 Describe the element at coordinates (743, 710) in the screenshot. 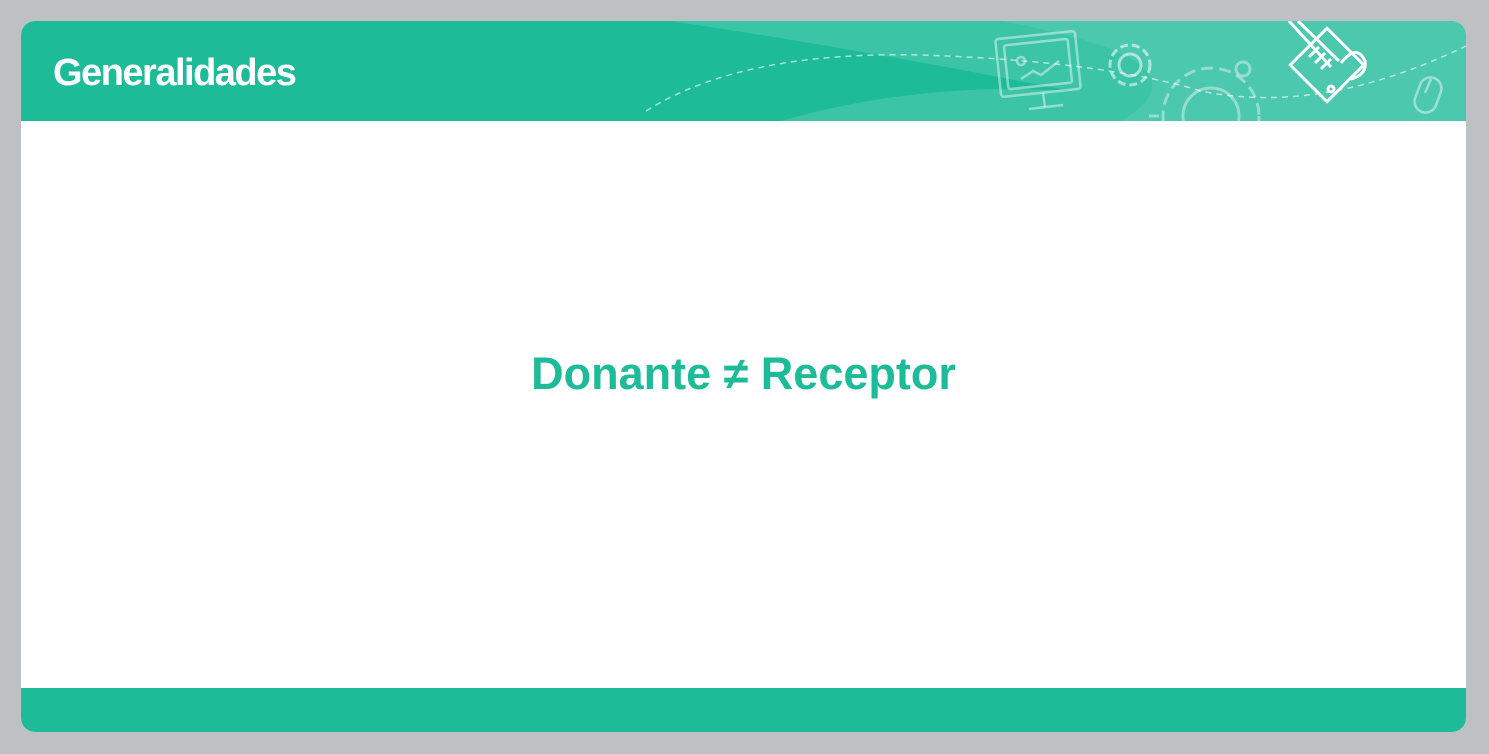

I see `slide-footer` at that location.